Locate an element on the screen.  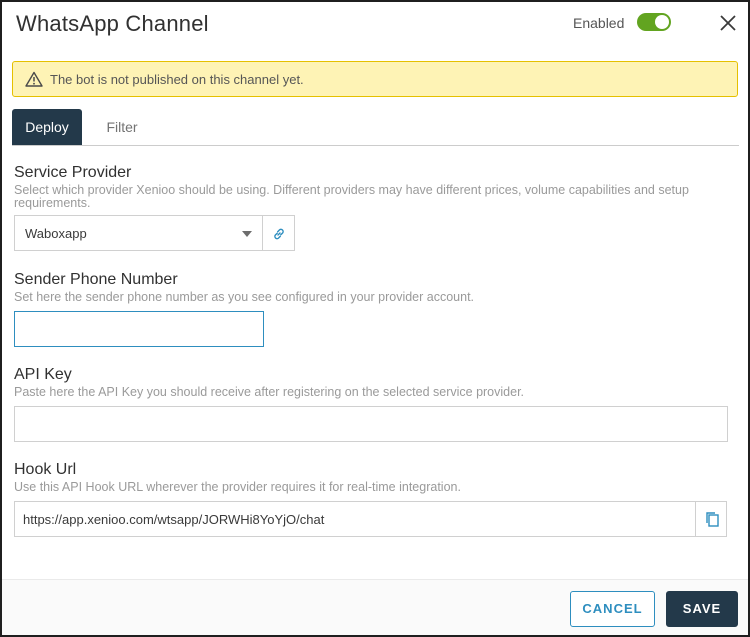
hook-url-label: Hook Url is located at coordinates (45, 469).